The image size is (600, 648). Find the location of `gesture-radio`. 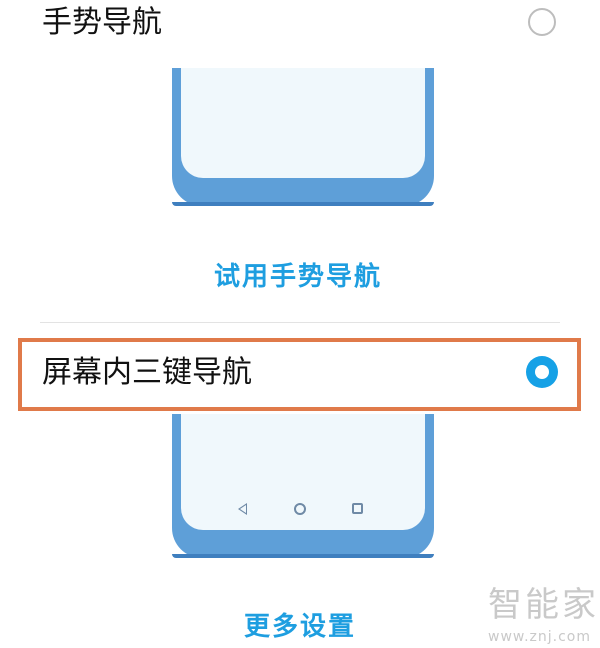

gesture-radio is located at coordinates (542, 22).